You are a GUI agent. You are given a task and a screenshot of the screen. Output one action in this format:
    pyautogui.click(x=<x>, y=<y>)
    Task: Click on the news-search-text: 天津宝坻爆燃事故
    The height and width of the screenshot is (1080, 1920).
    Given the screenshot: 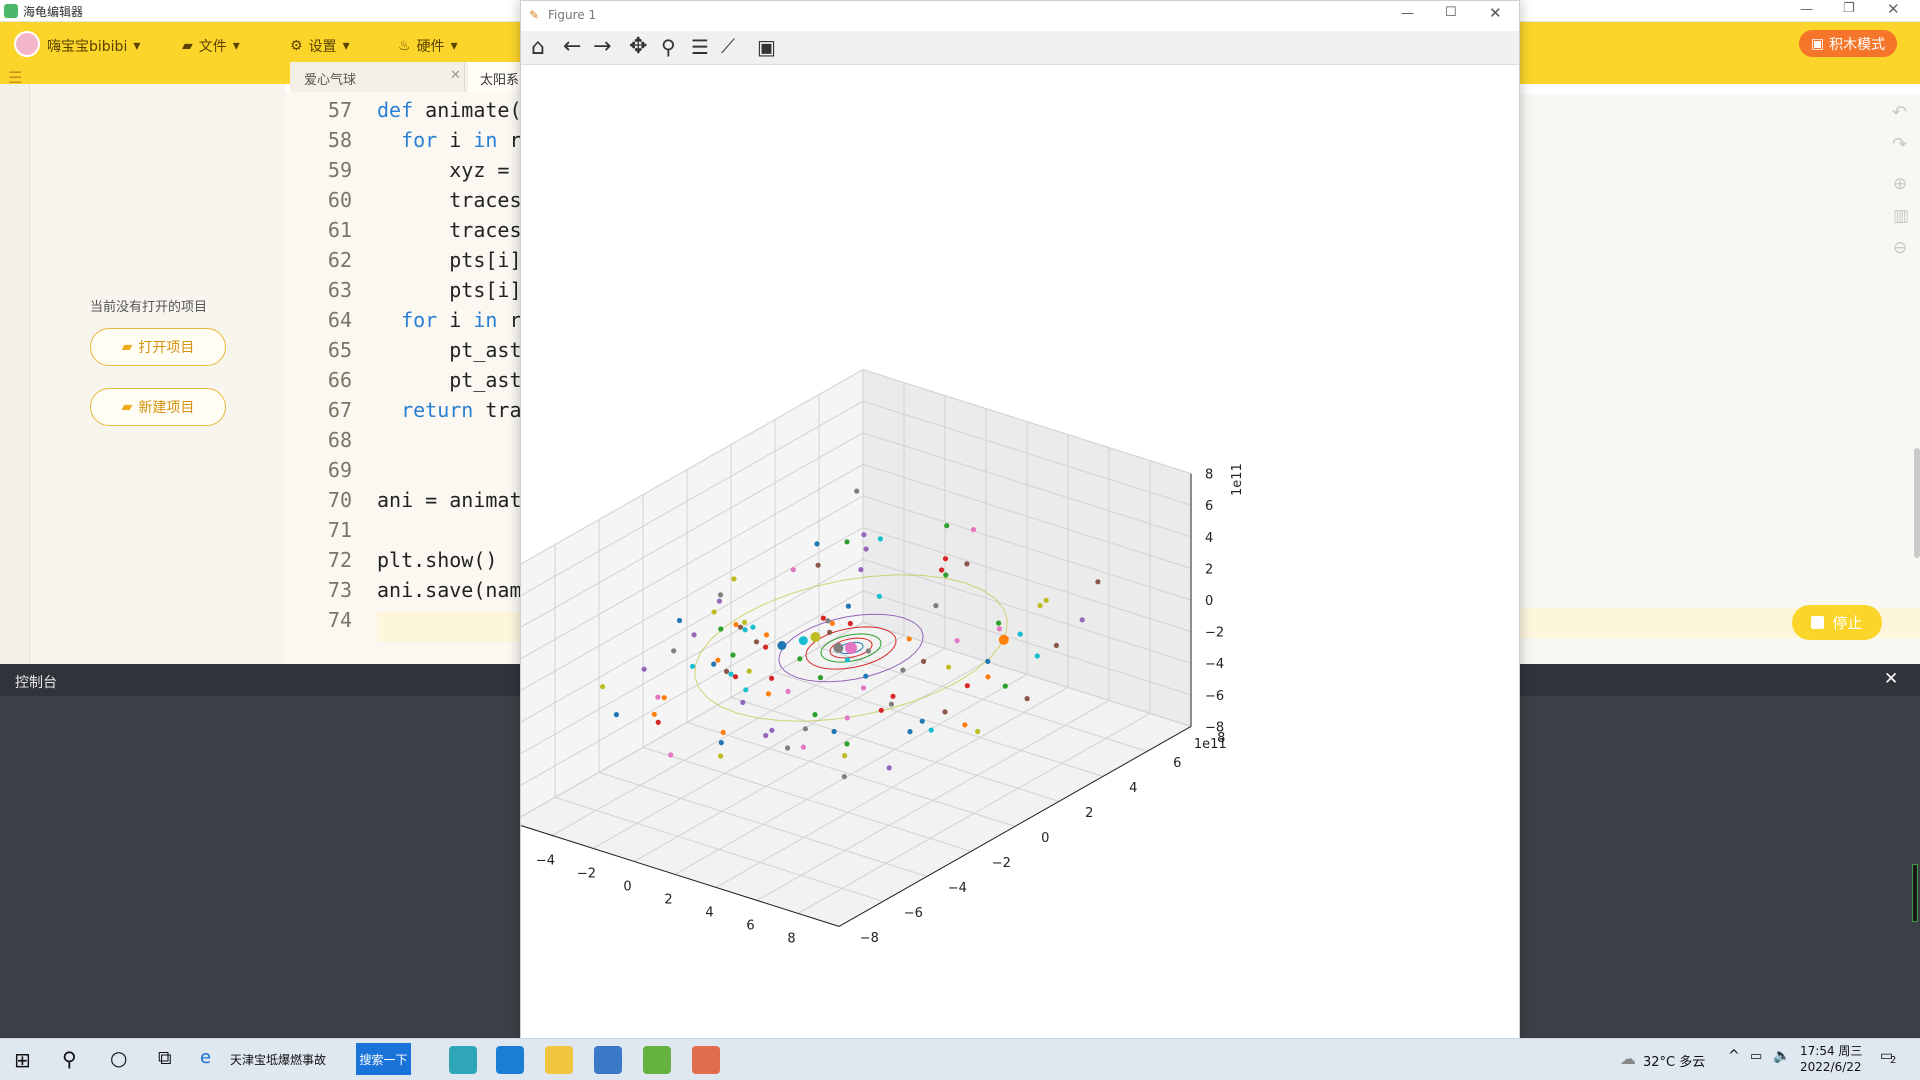 What is the action you would take?
    pyautogui.click(x=278, y=1059)
    